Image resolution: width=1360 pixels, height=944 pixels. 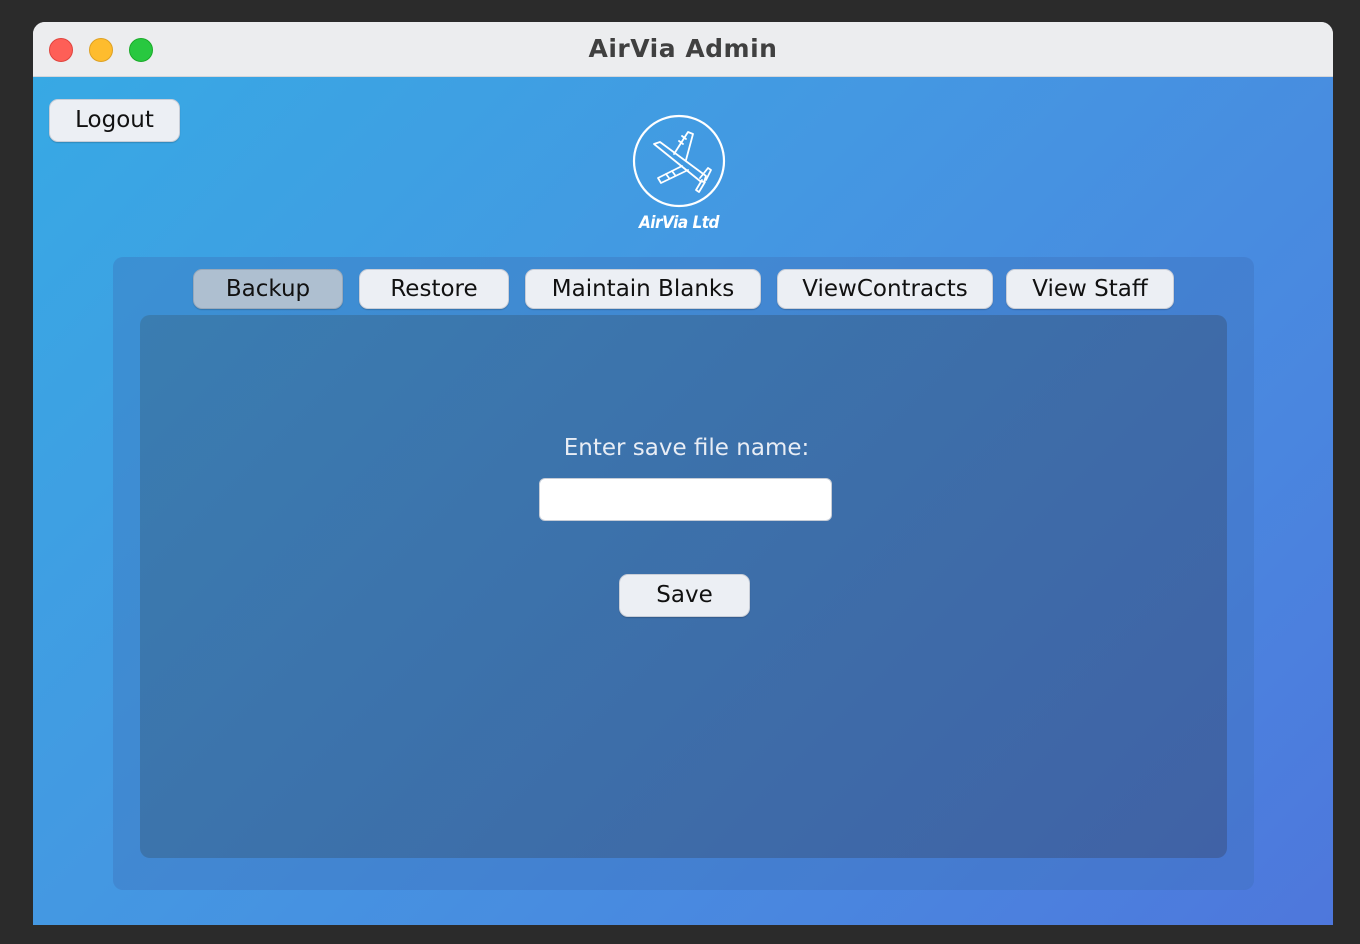 What do you see at coordinates (679, 161) in the screenshot?
I see `airplane-icon` at bounding box center [679, 161].